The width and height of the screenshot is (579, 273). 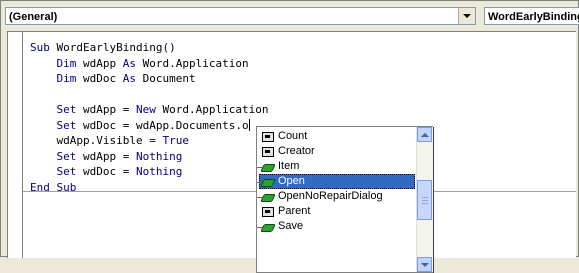 I want to click on scroll-thumb, so click(x=424, y=200).